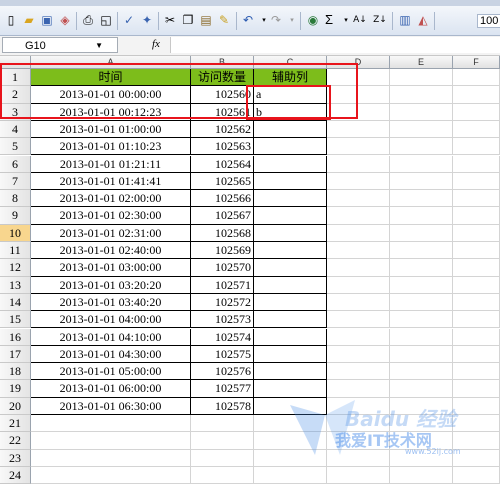 Image resolution: width=500 pixels, height=484 pixels. What do you see at coordinates (29, 21) in the screenshot?
I see `open-icon: ▰` at bounding box center [29, 21].